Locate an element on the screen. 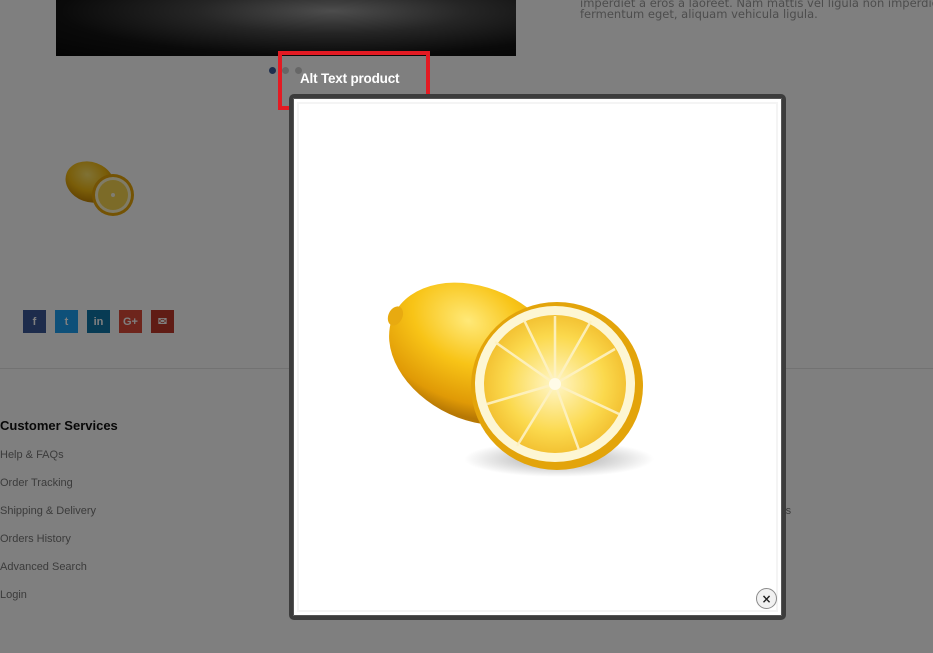 This screenshot has width=933, height=653. lemon-product-image is located at coordinates (524, 371).